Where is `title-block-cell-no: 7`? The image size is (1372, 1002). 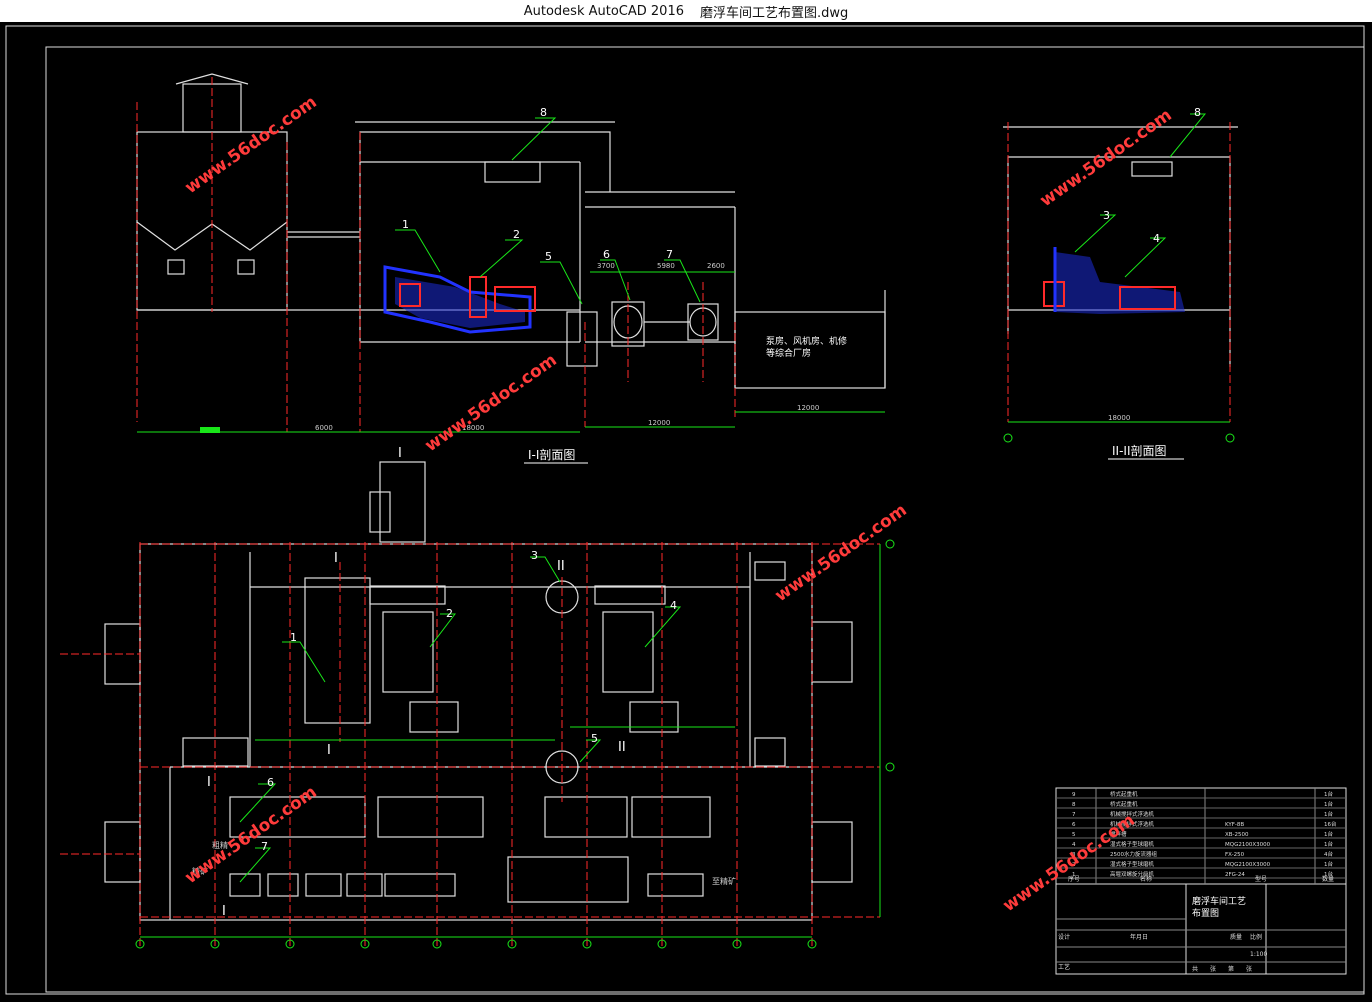
title-block-cell-no: 7 is located at coordinates (1074, 815).